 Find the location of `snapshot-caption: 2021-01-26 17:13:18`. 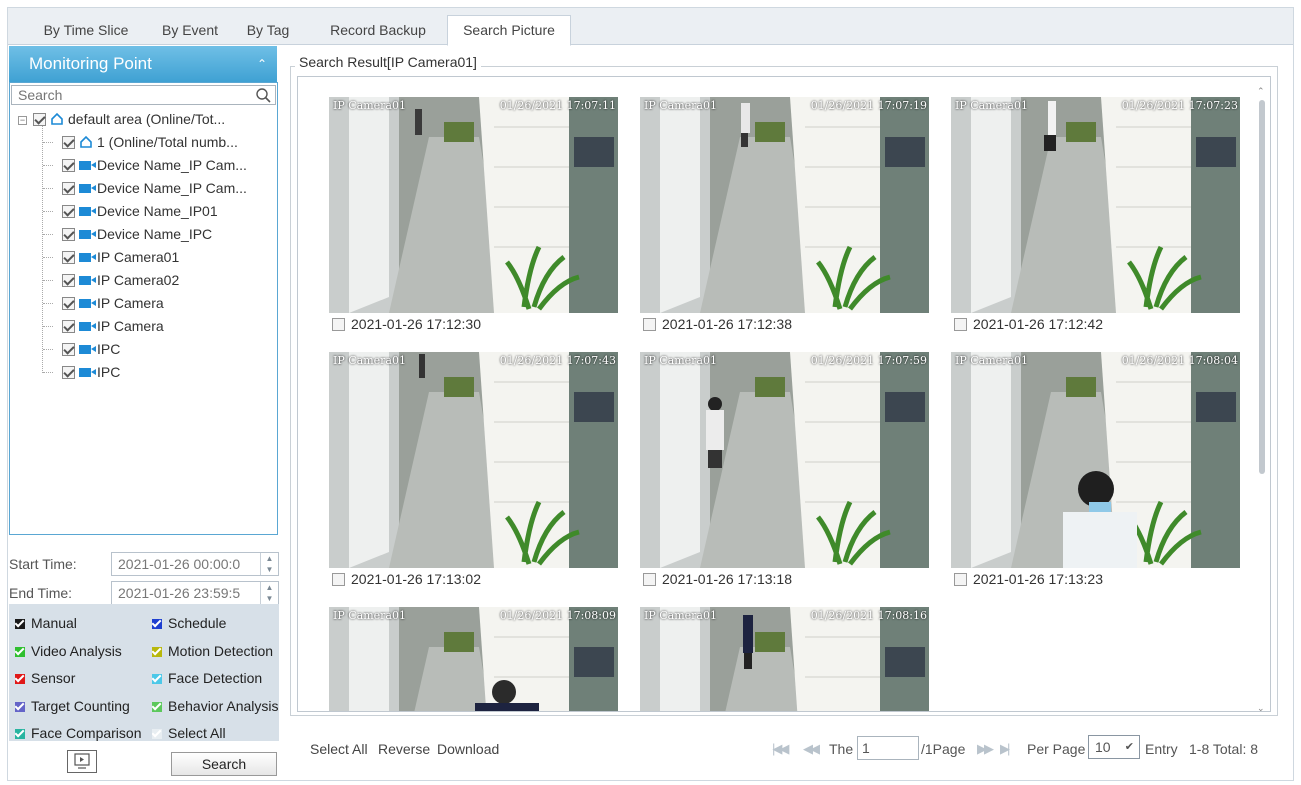

snapshot-caption: 2021-01-26 17:13:18 is located at coordinates (717, 579).